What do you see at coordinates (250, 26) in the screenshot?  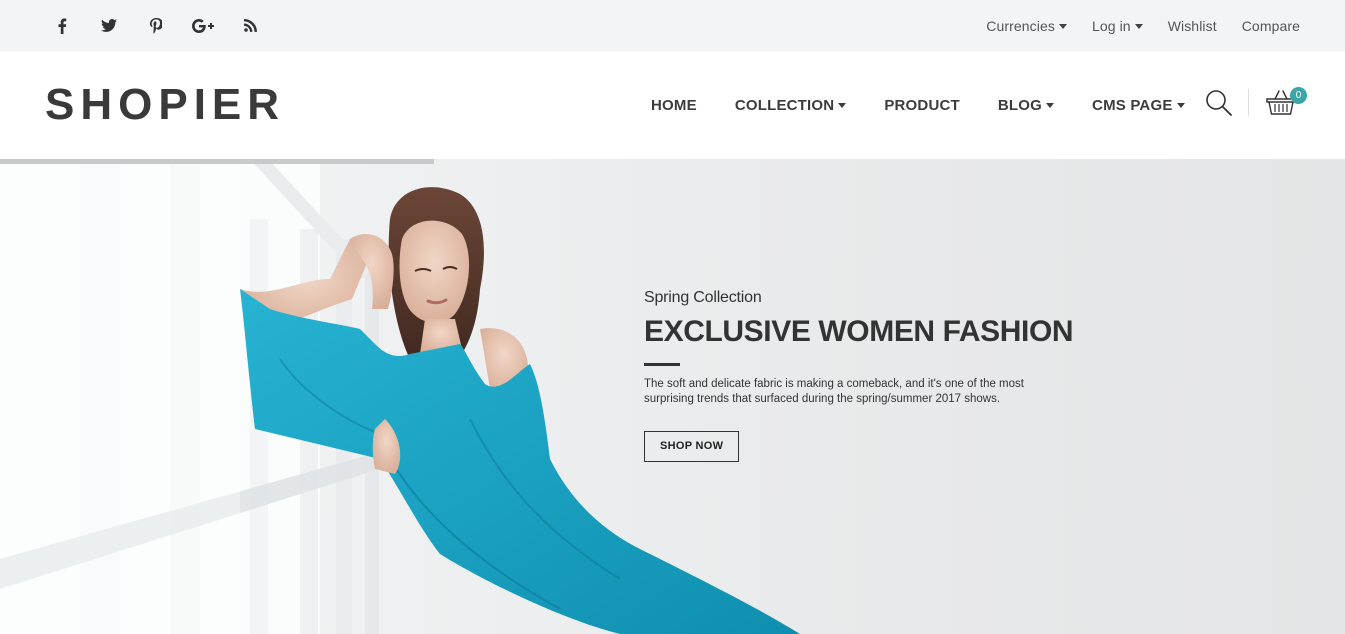 I see `rss-icon` at bounding box center [250, 26].